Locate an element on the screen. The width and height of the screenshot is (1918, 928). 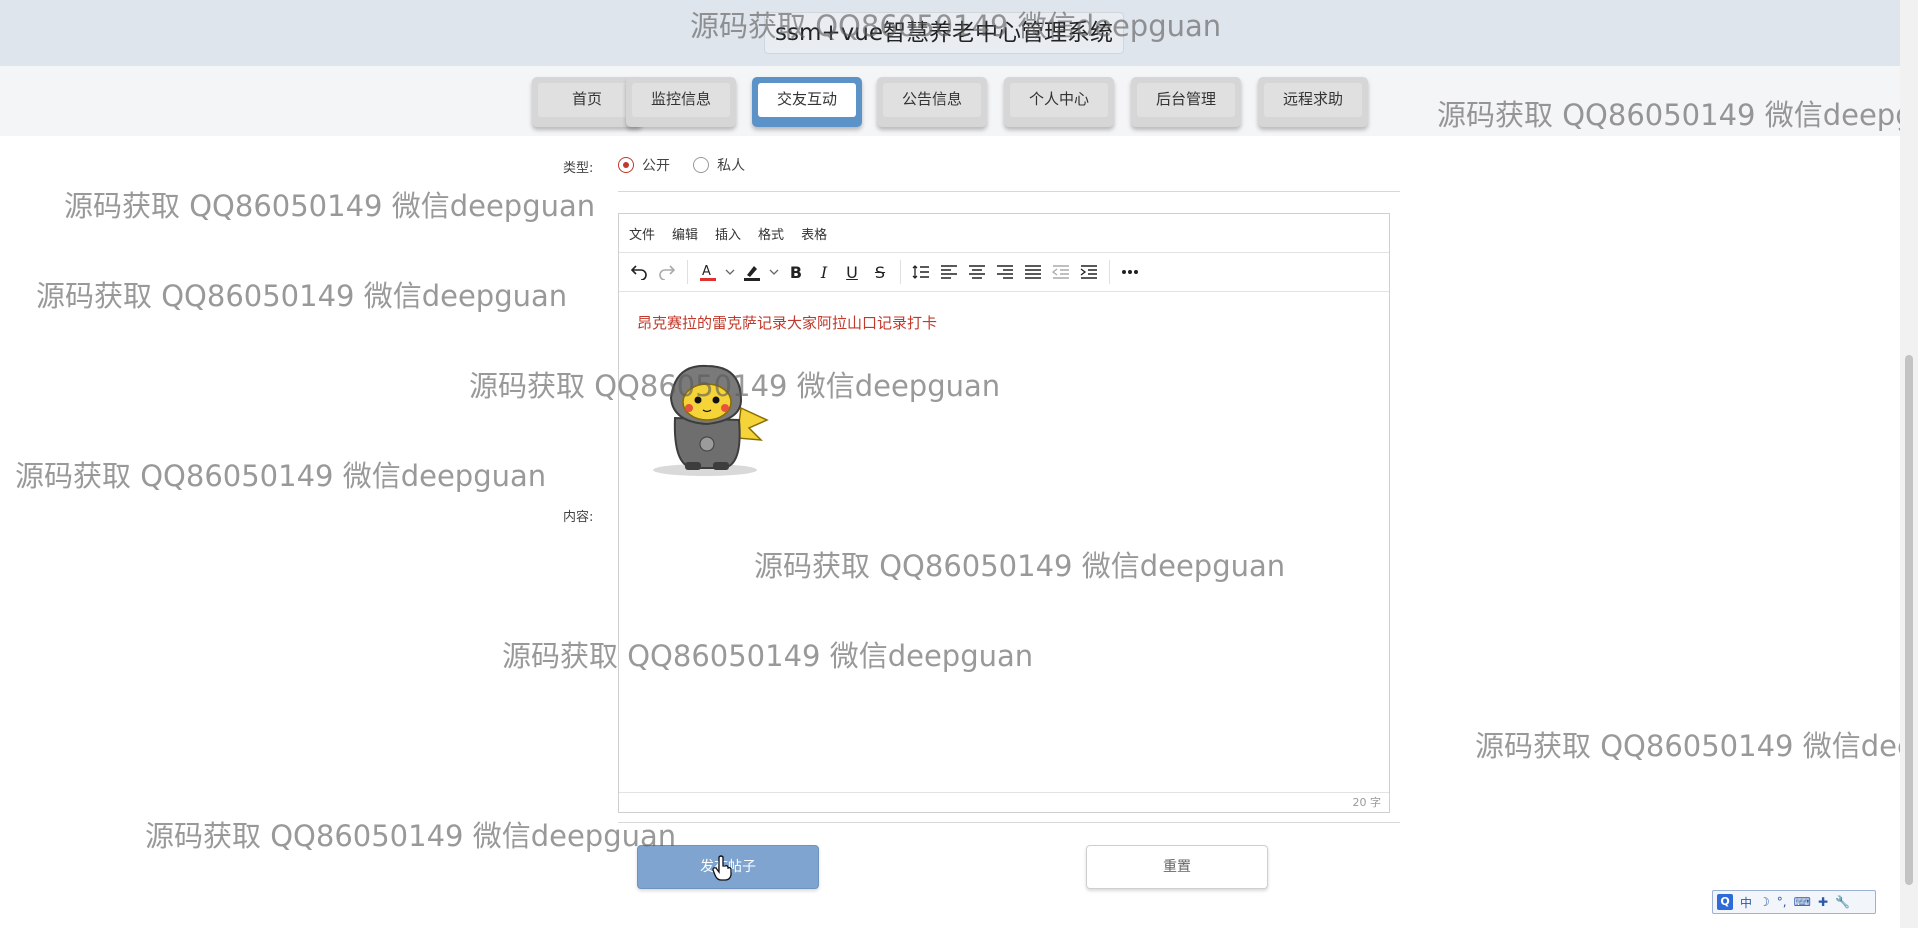
underline-icon: U is located at coordinates (852, 272).